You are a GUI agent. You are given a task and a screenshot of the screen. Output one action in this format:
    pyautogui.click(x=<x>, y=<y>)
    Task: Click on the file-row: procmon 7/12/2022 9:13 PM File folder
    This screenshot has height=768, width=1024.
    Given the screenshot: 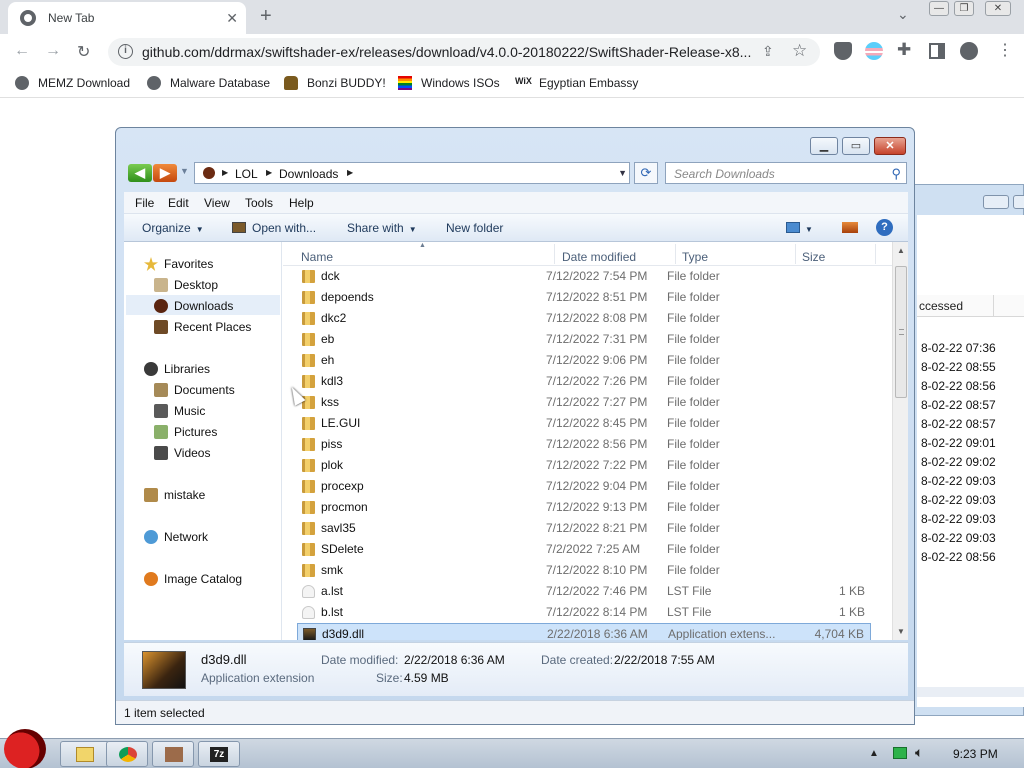 What is the action you would take?
    pyautogui.click(x=584, y=507)
    